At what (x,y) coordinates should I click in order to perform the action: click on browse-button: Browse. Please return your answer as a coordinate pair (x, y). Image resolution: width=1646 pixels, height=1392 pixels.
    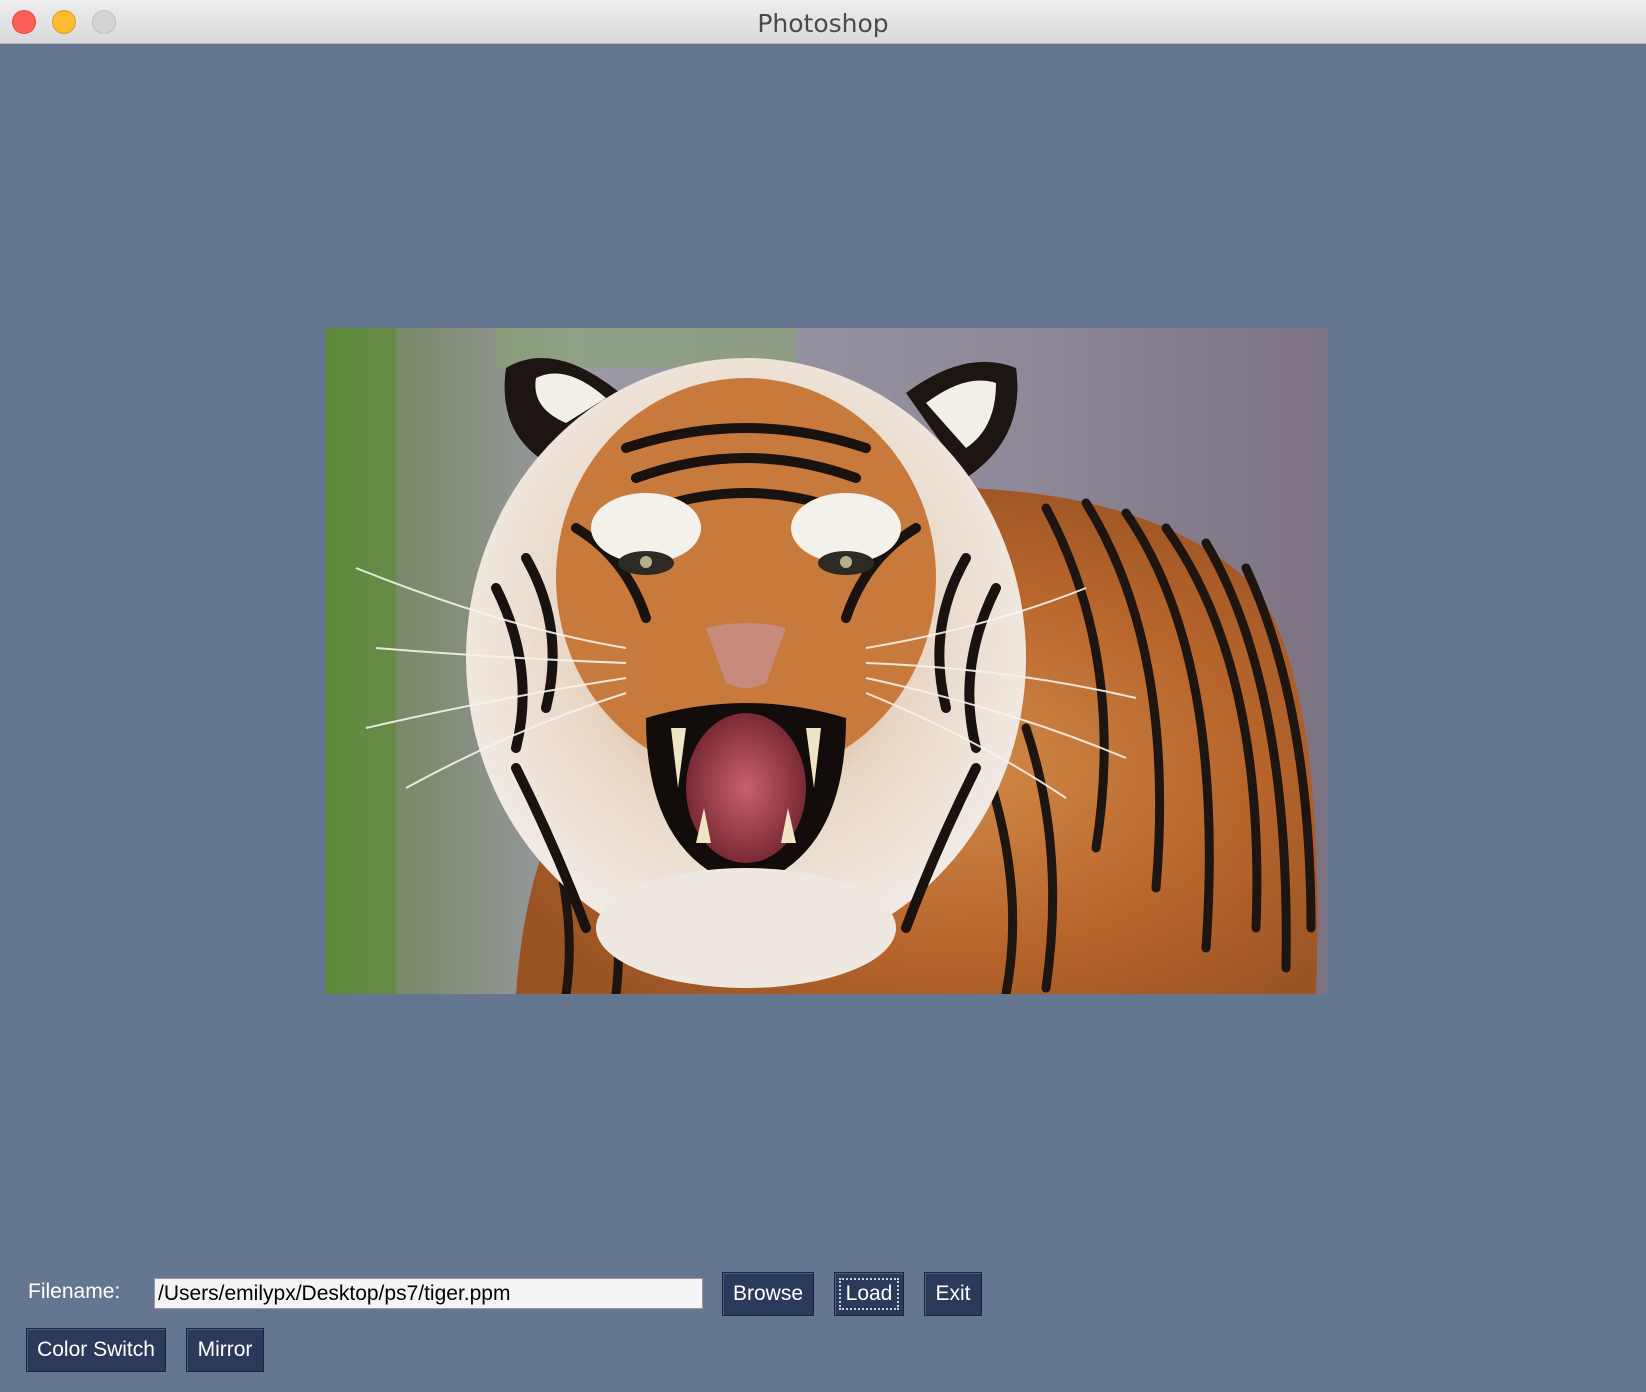
    Looking at the image, I should click on (768, 1294).